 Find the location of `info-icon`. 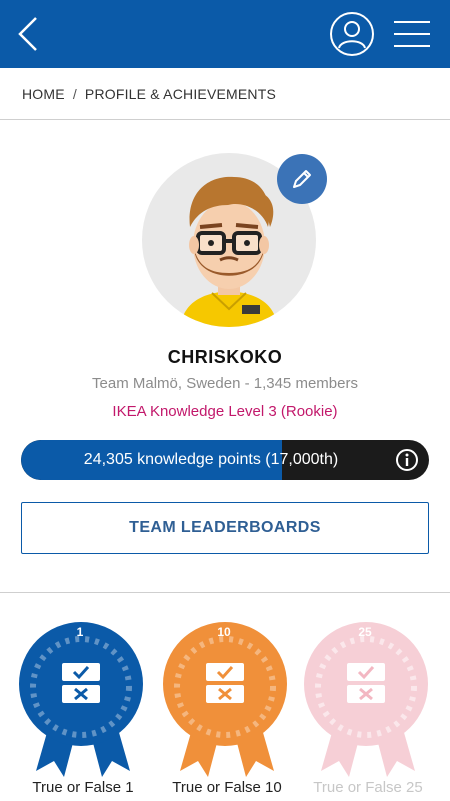

info-icon is located at coordinates (407, 460).